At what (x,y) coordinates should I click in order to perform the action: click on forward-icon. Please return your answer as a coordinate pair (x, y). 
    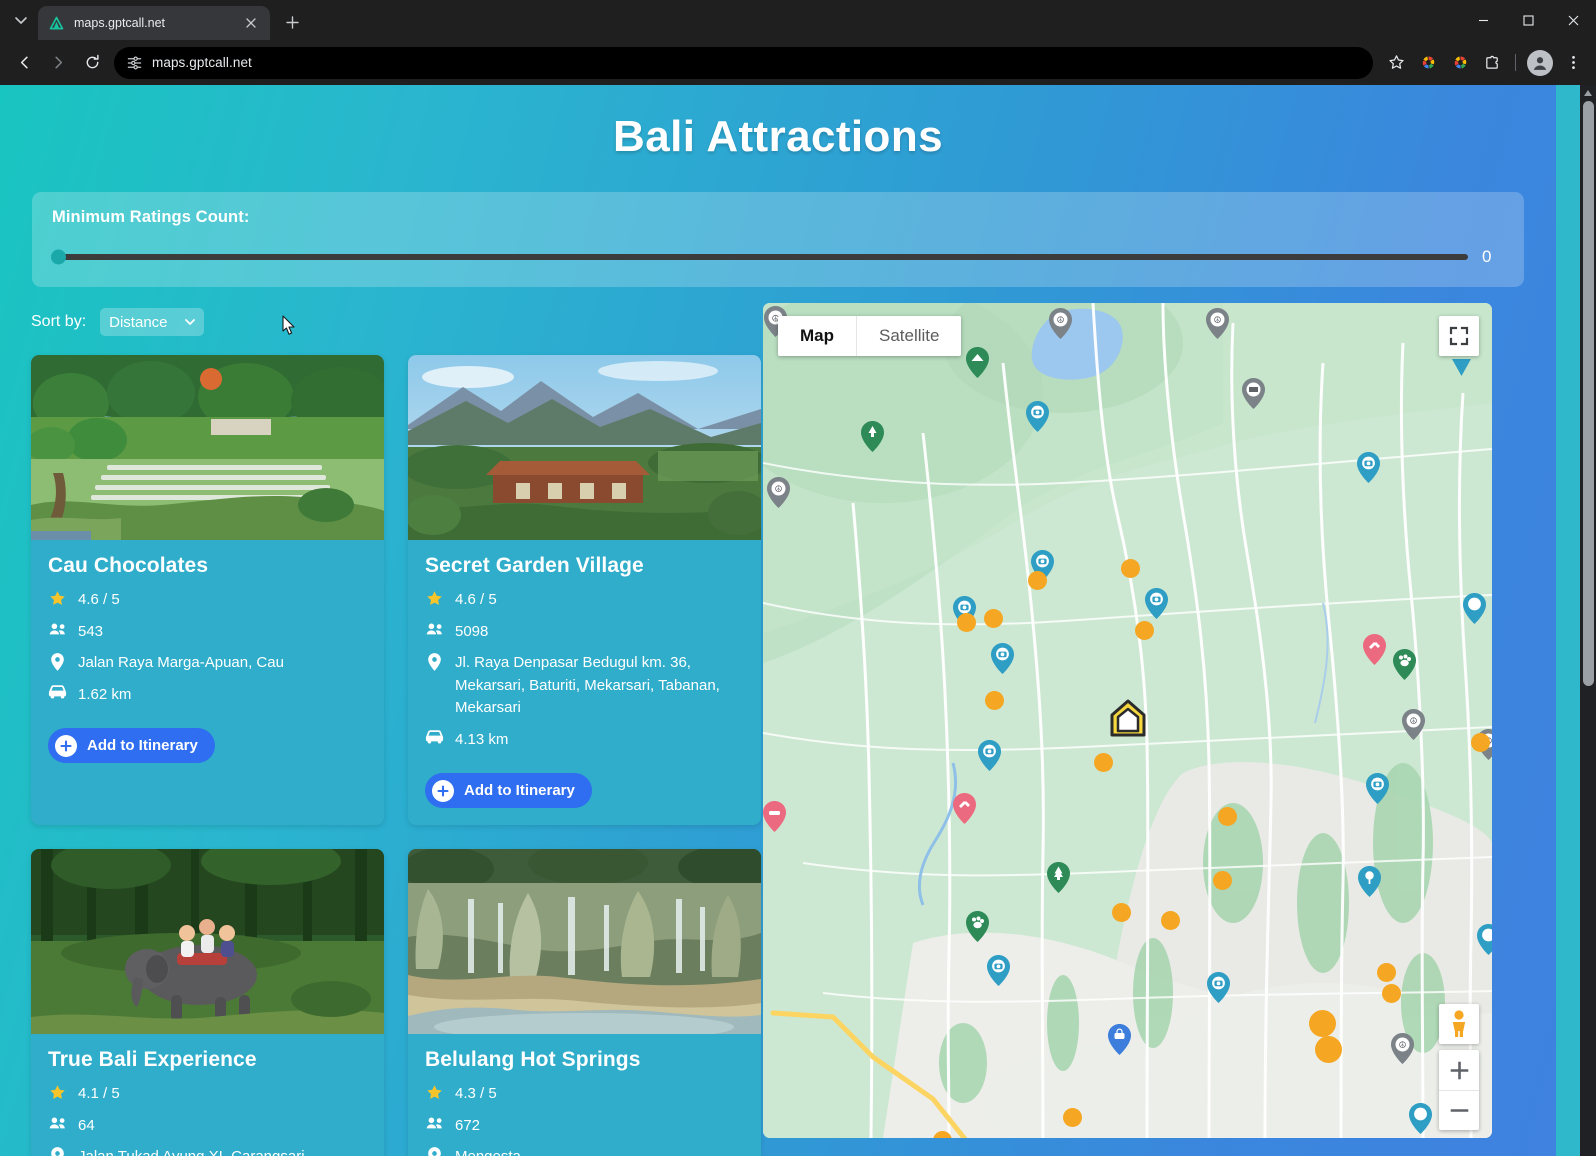
    Looking at the image, I should click on (58, 63).